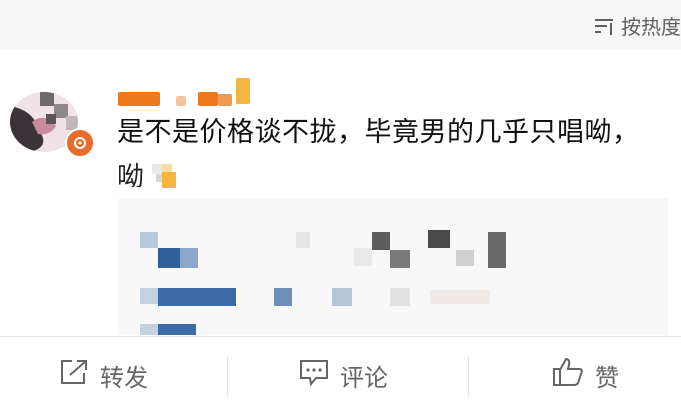  Describe the element at coordinates (165, 176) in the screenshot. I see `emoji-icon` at that location.